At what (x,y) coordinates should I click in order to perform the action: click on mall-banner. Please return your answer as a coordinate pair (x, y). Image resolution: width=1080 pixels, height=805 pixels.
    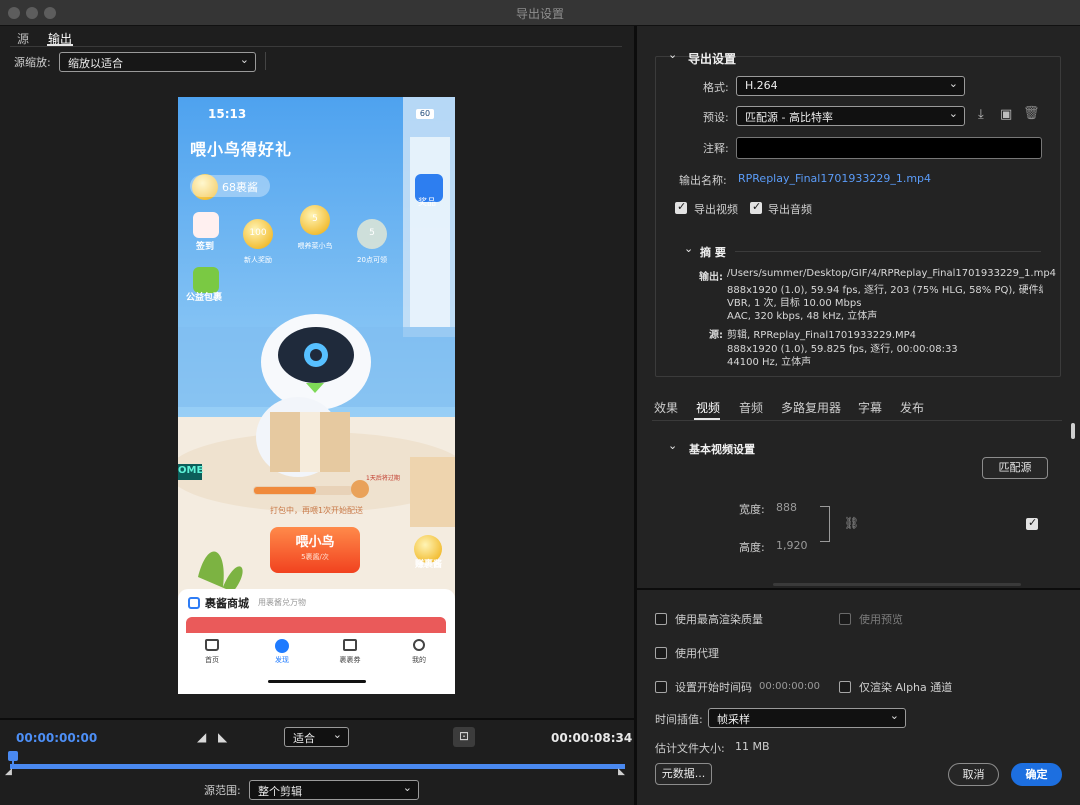
    Looking at the image, I should click on (316, 625).